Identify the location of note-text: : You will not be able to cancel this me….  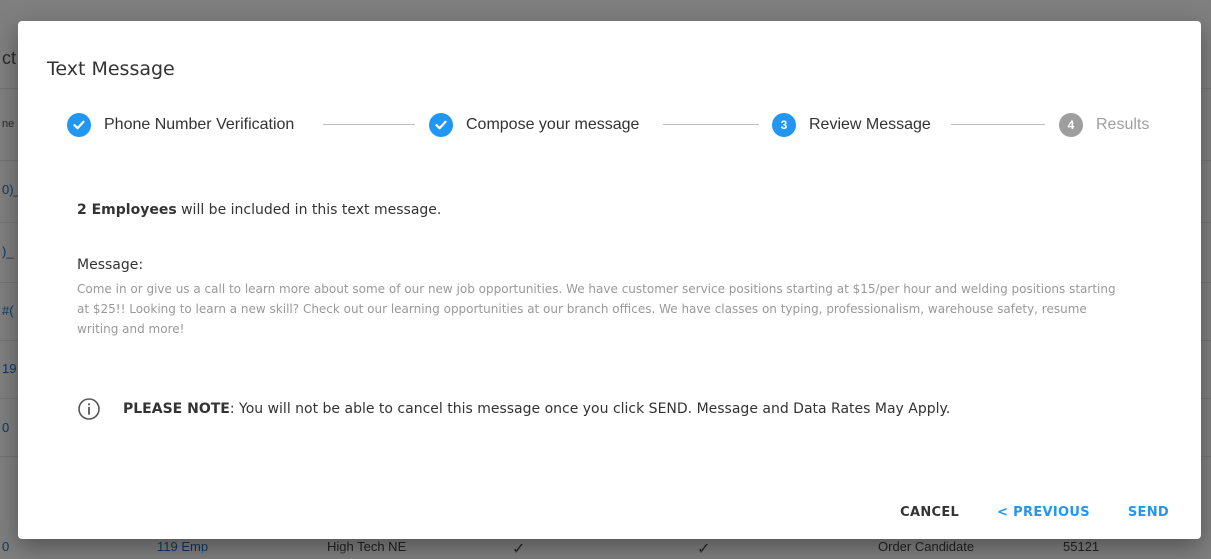
(590, 409).